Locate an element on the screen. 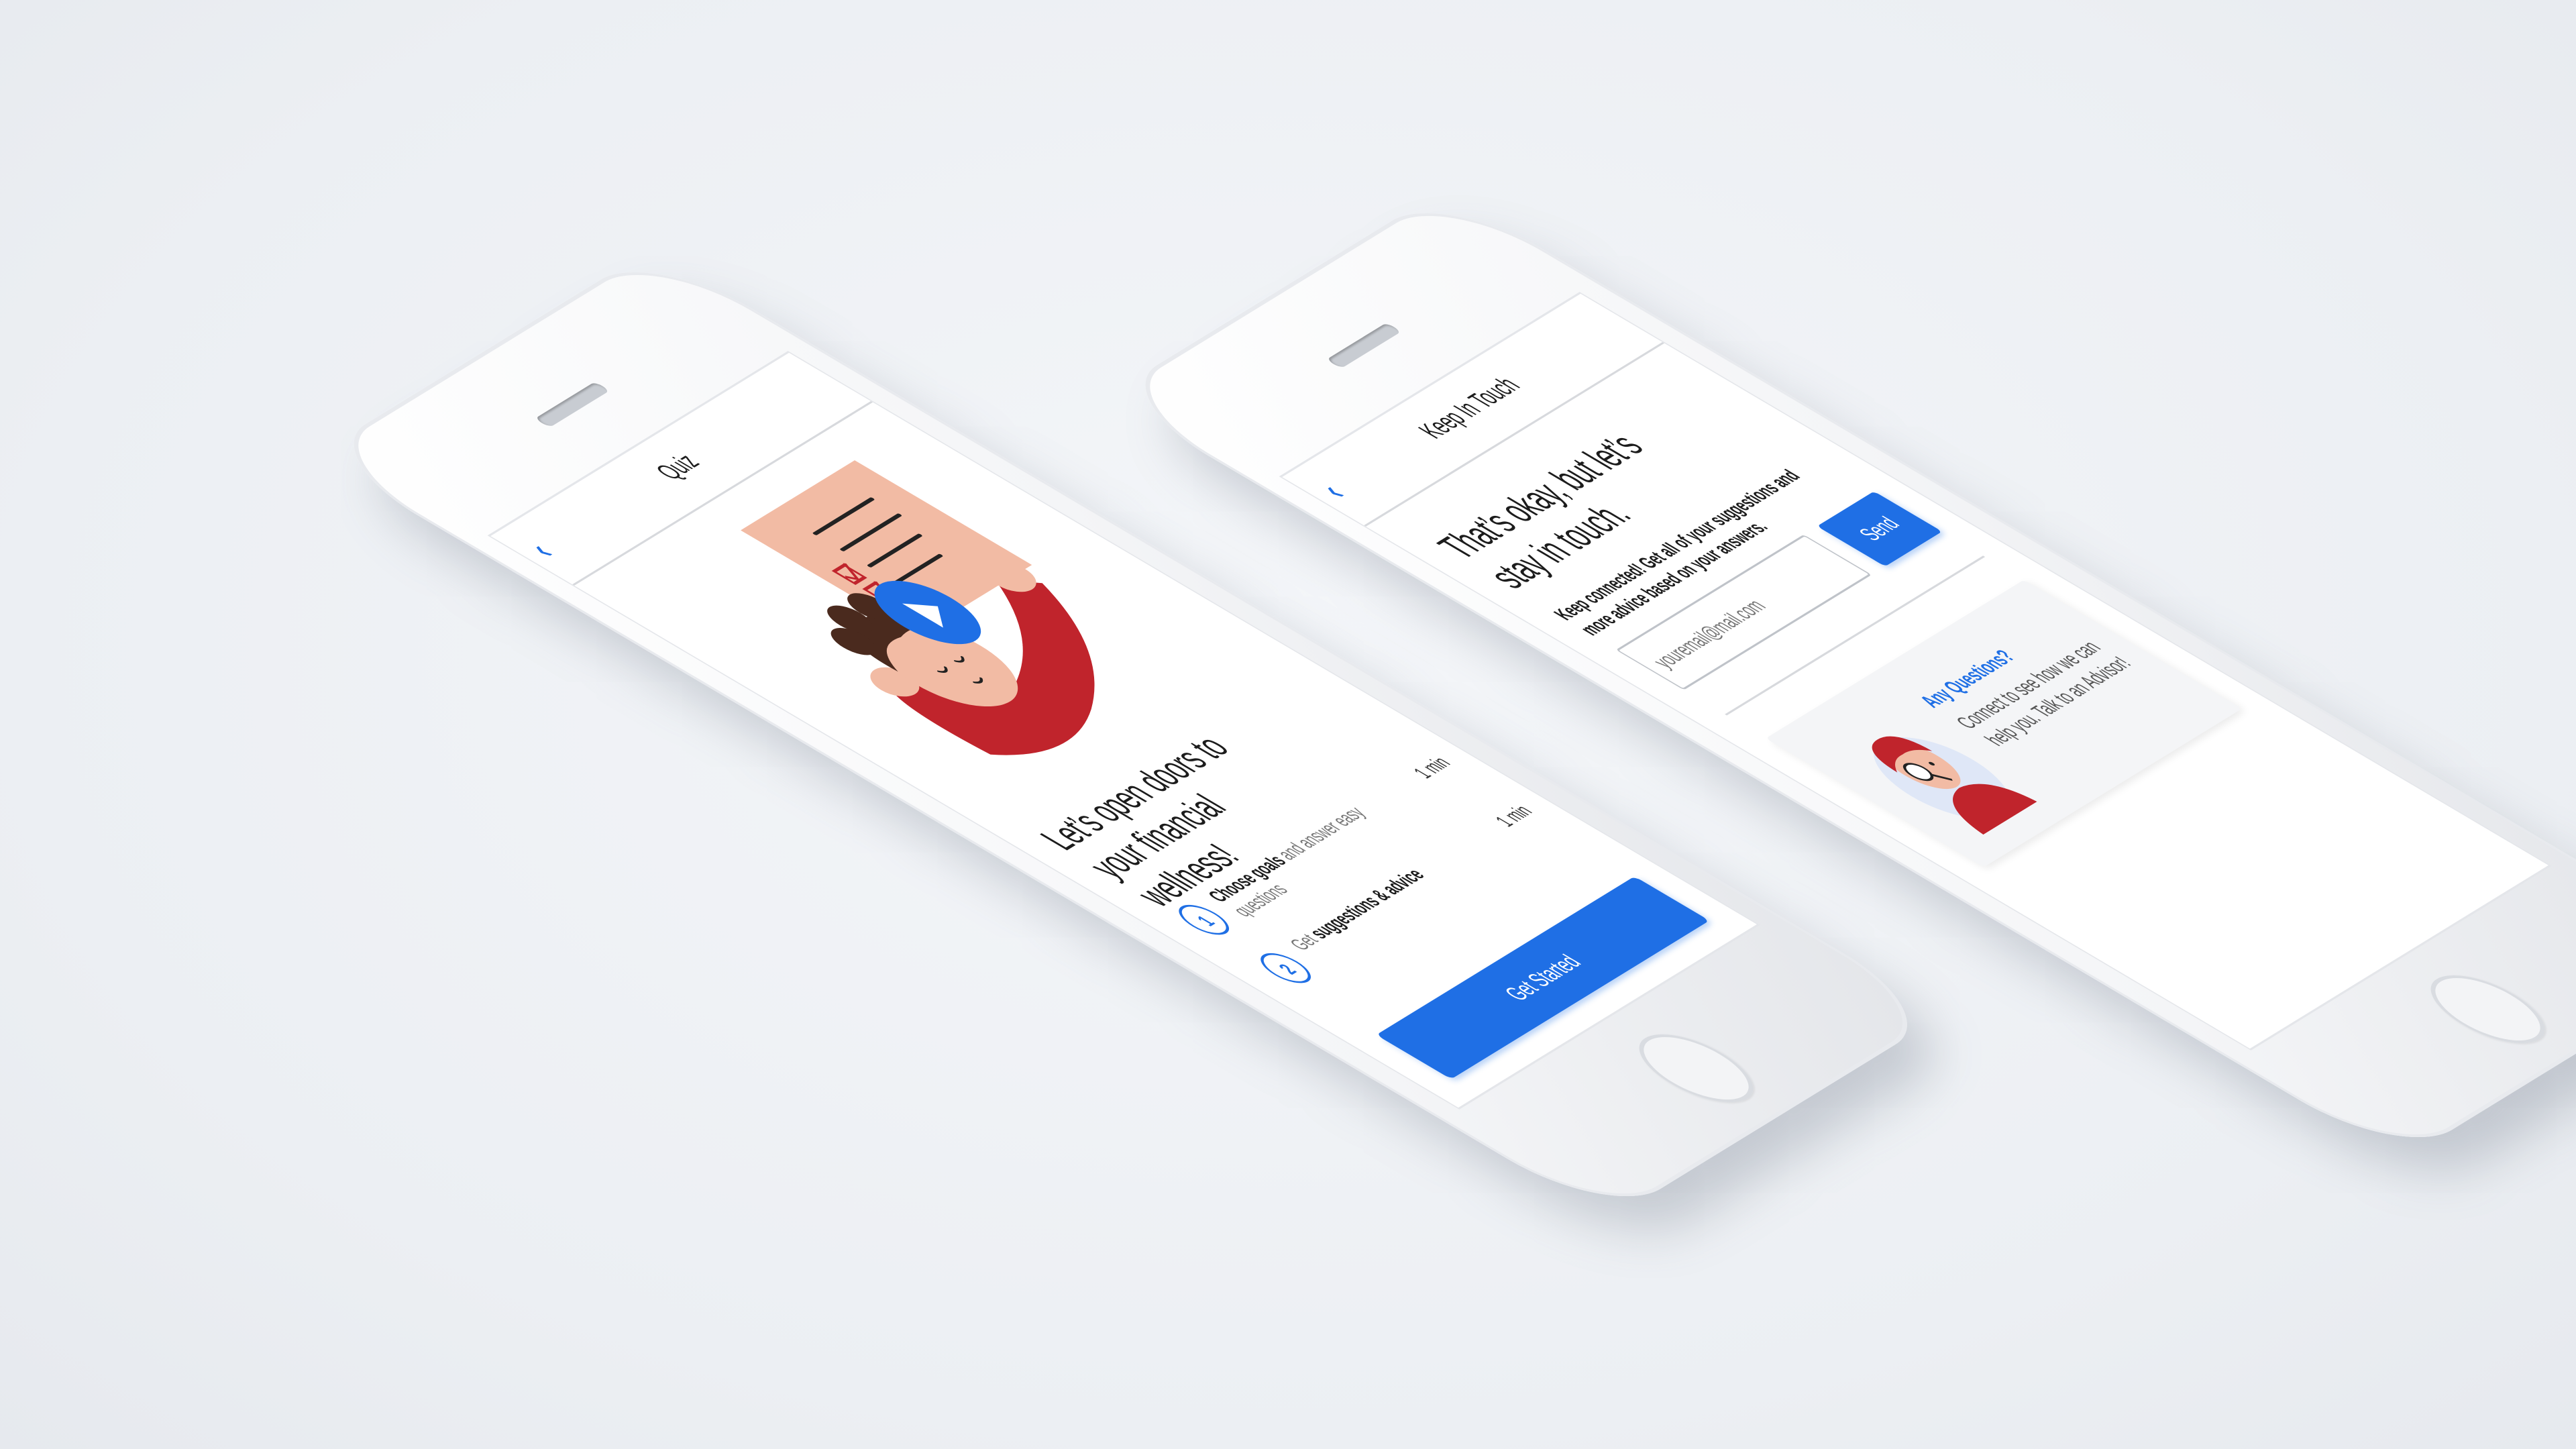  quiz-illustration is located at coordinates (918, 607).